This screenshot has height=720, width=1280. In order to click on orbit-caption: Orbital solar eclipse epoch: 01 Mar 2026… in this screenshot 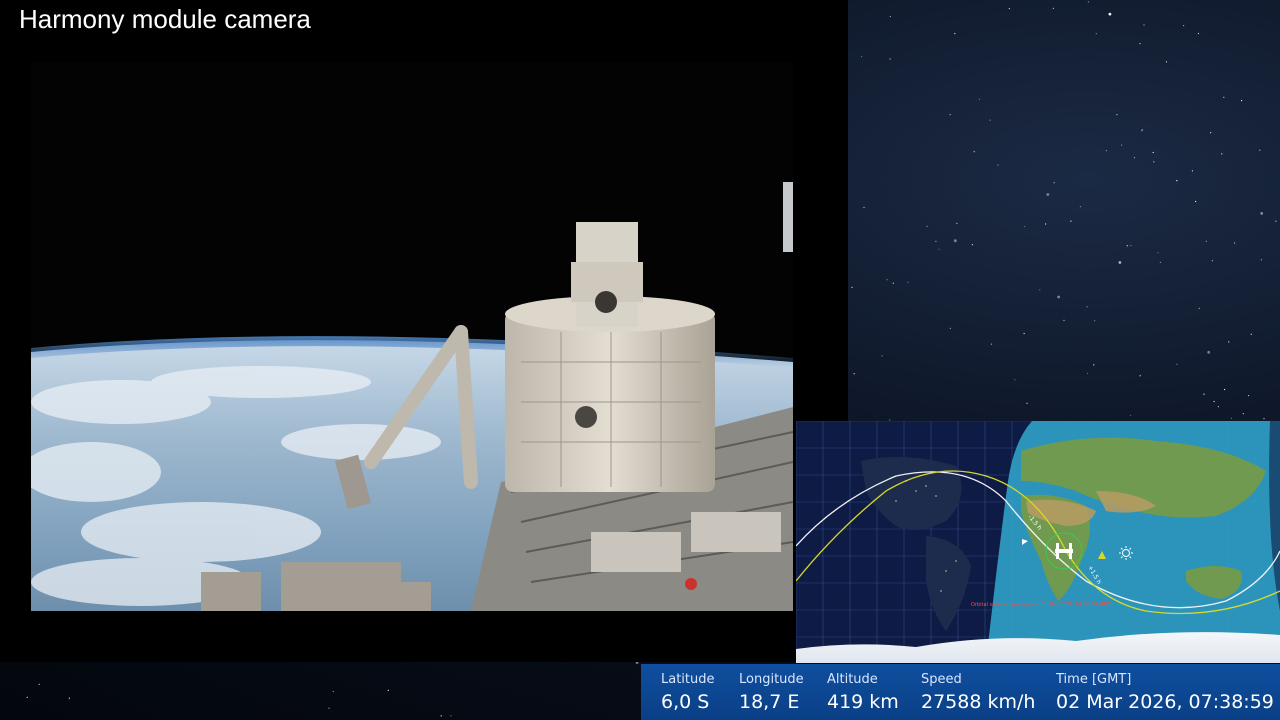, I will do `click(1041, 605)`.